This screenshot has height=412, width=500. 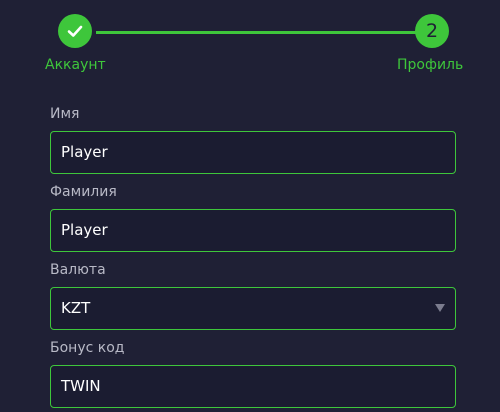 I want to click on check-icon, so click(x=75, y=31).